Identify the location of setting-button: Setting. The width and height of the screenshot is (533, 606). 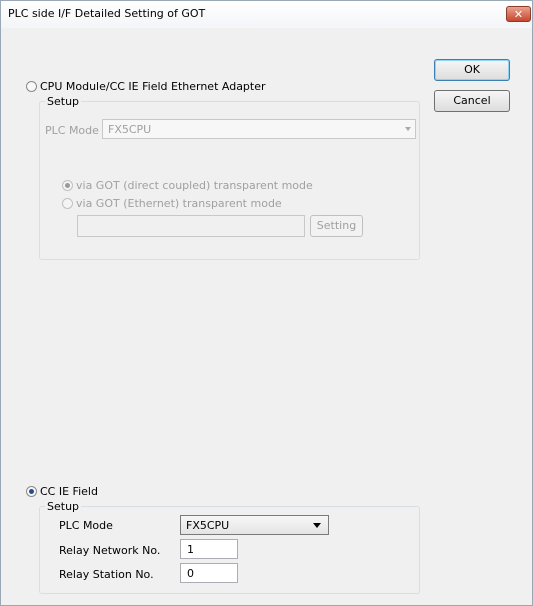
(336, 226).